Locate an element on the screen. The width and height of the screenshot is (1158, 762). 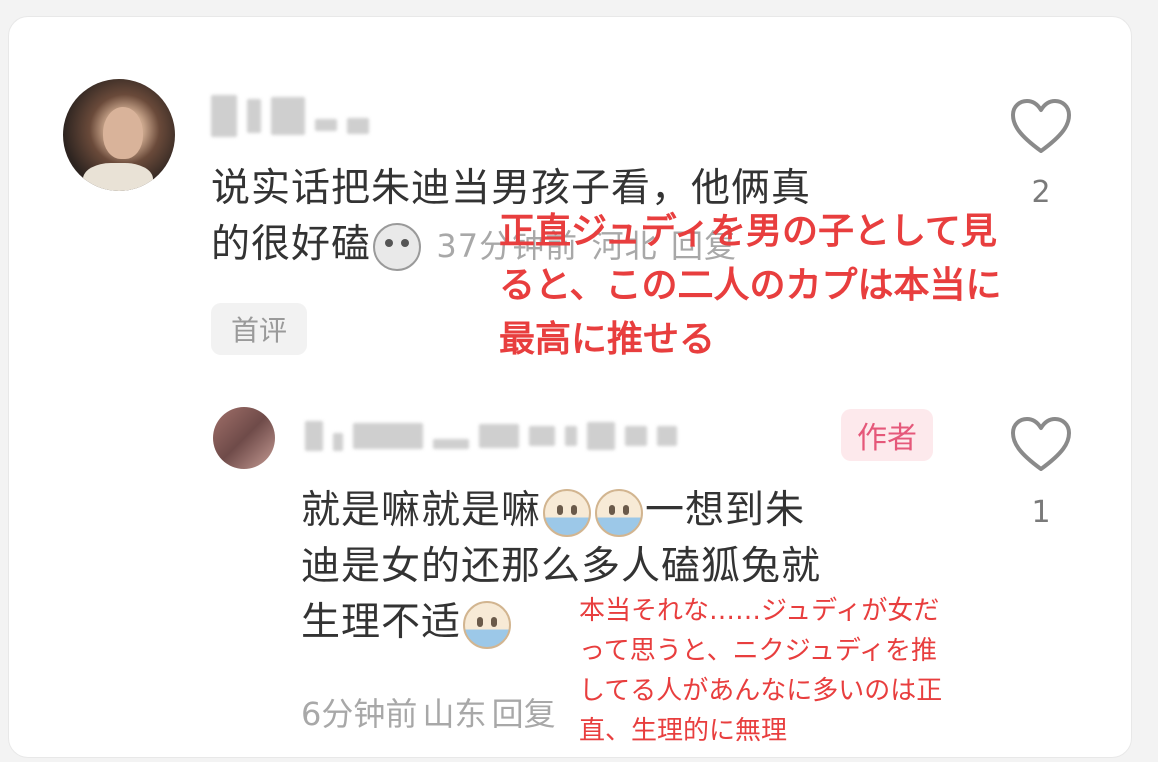
translation-line: 本当それな……ジュディが女だ is located at coordinates (759, 611).